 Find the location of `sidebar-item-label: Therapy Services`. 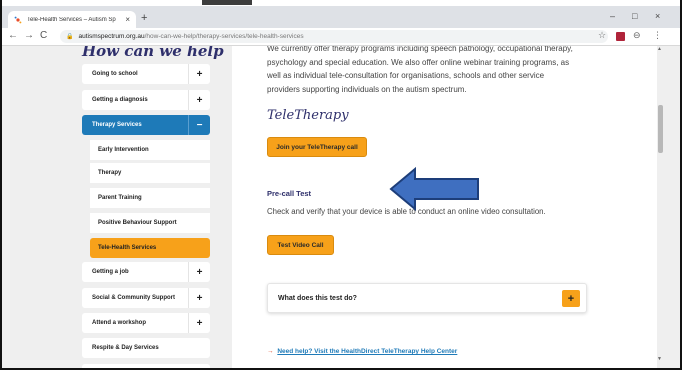

sidebar-item-label: Therapy Services is located at coordinates (117, 125).